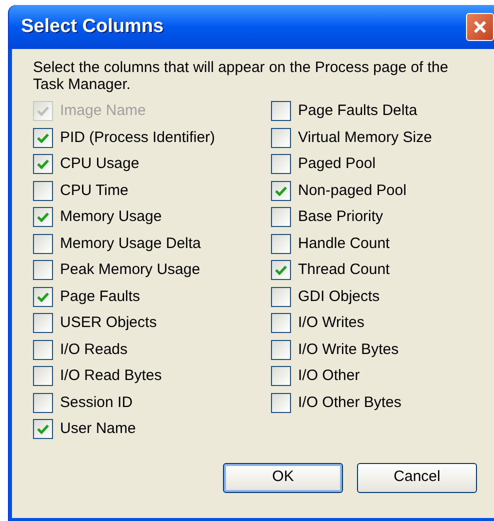 This screenshot has width=494, height=521. What do you see at coordinates (417, 477) in the screenshot?
I see `cancel-button: Cancel` at bounding box center [417, 477].